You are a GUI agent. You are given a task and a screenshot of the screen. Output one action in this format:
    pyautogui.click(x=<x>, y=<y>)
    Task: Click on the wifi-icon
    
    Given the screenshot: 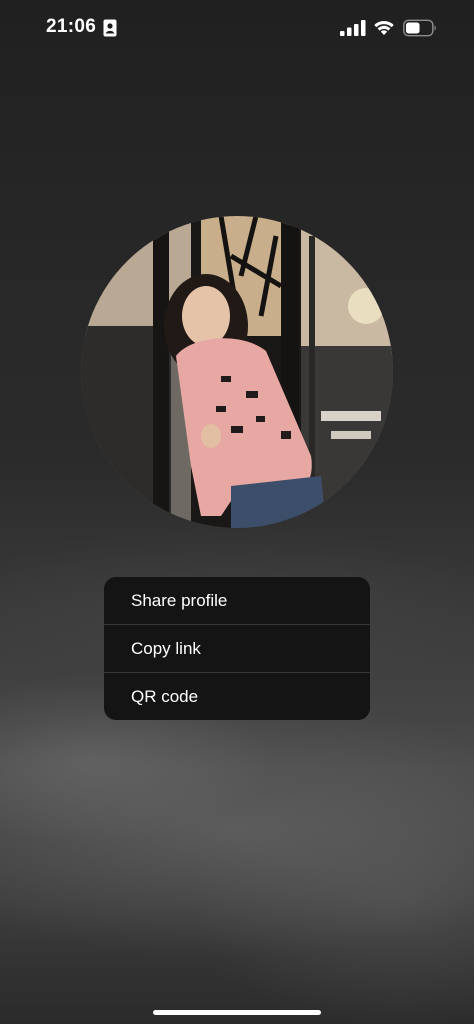 What is the action you would take?
    pyautogui.click(x=384, y=28)
    